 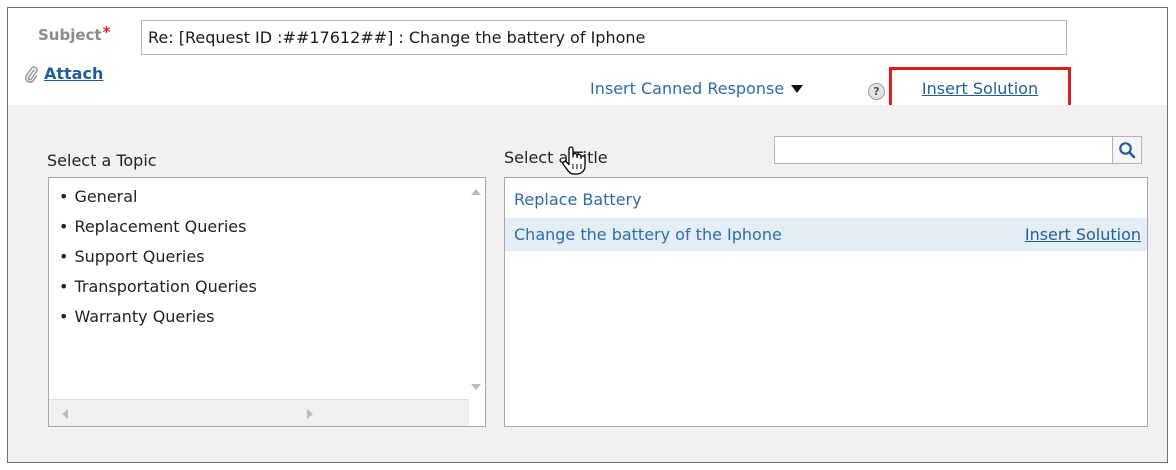 What do you see at coordinates (980, 88) in the screenshot?
I see `insert-solution-link: Insert Solution` at bounding box center [980, 88].